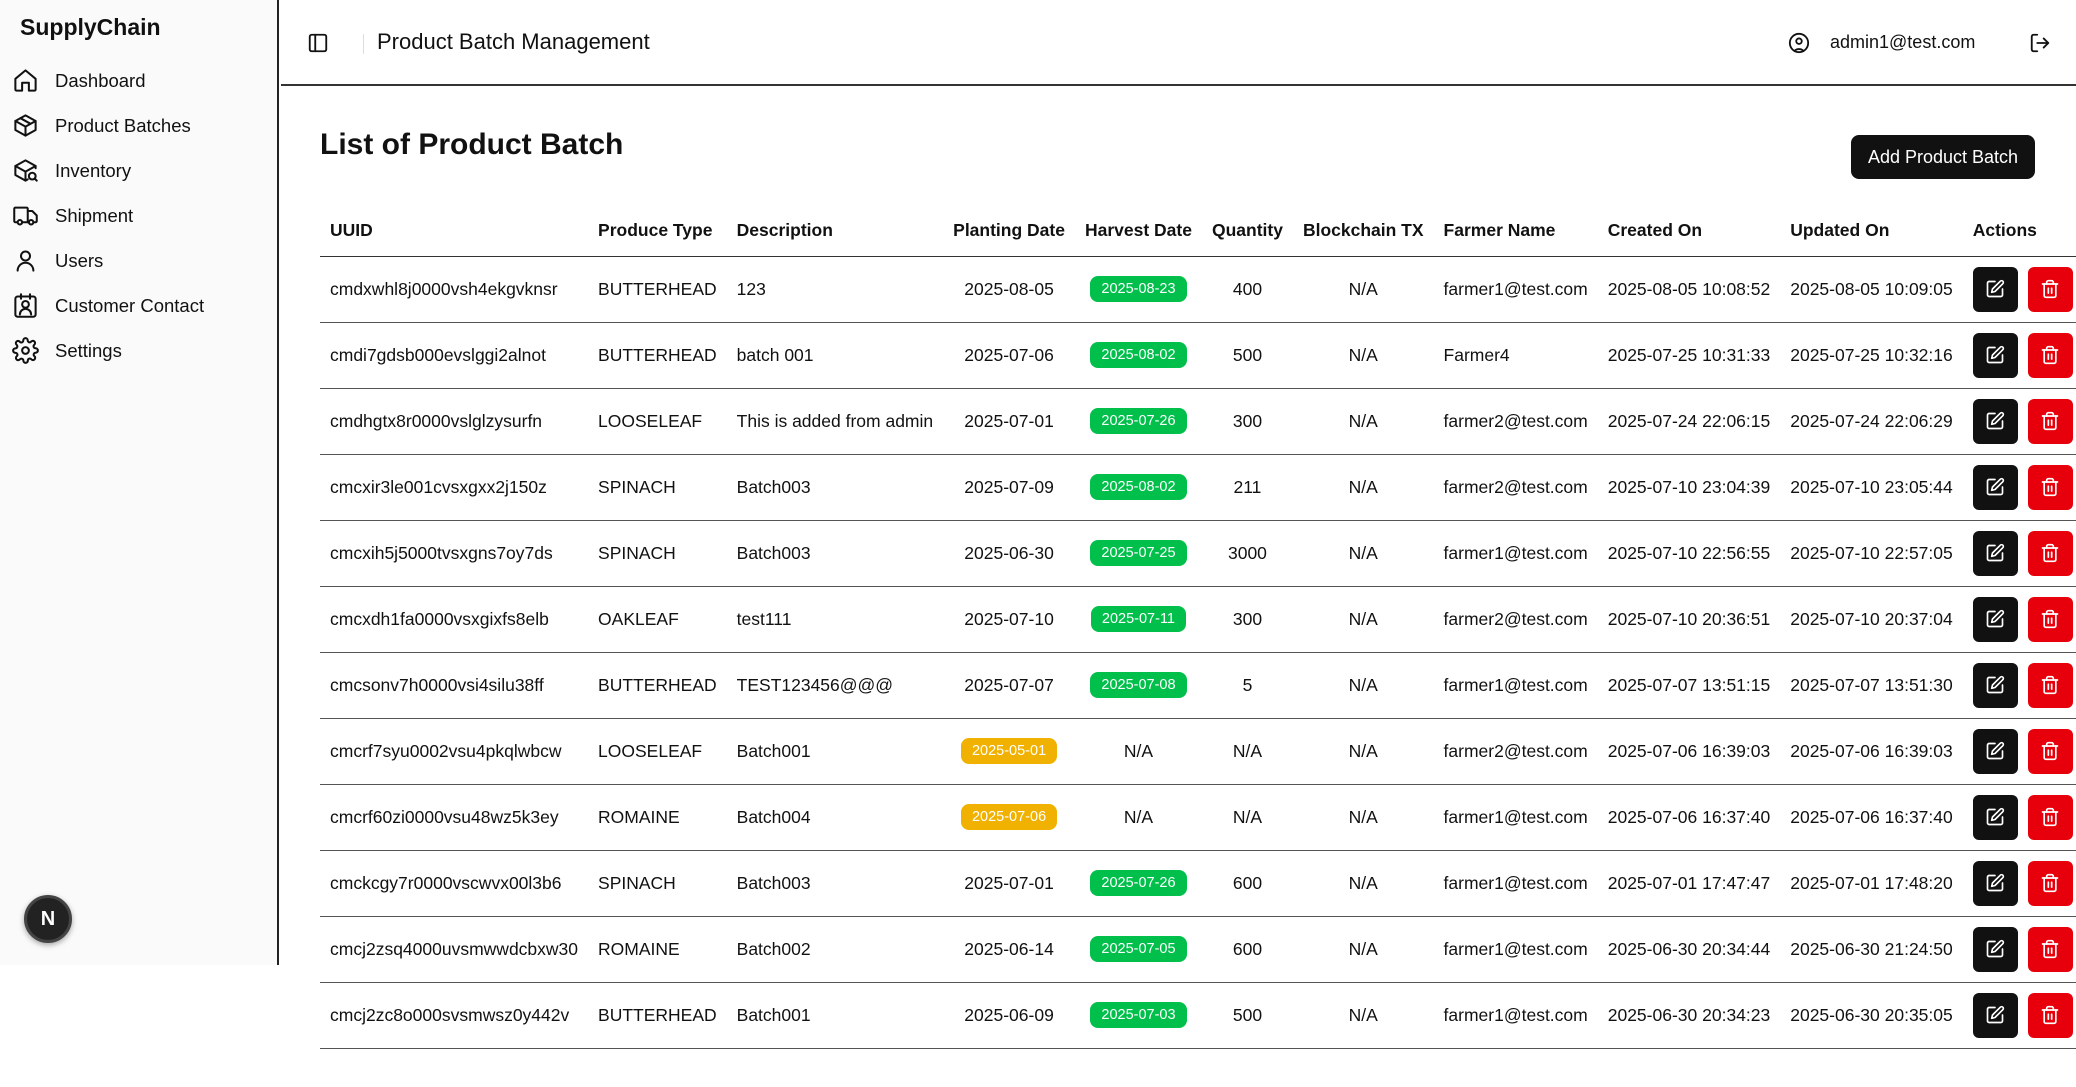 Image resolution: width=2076 pixels, height=1087 pixels. I want to click on sidebar-item-inventory: Inventory, so click(138, 170).